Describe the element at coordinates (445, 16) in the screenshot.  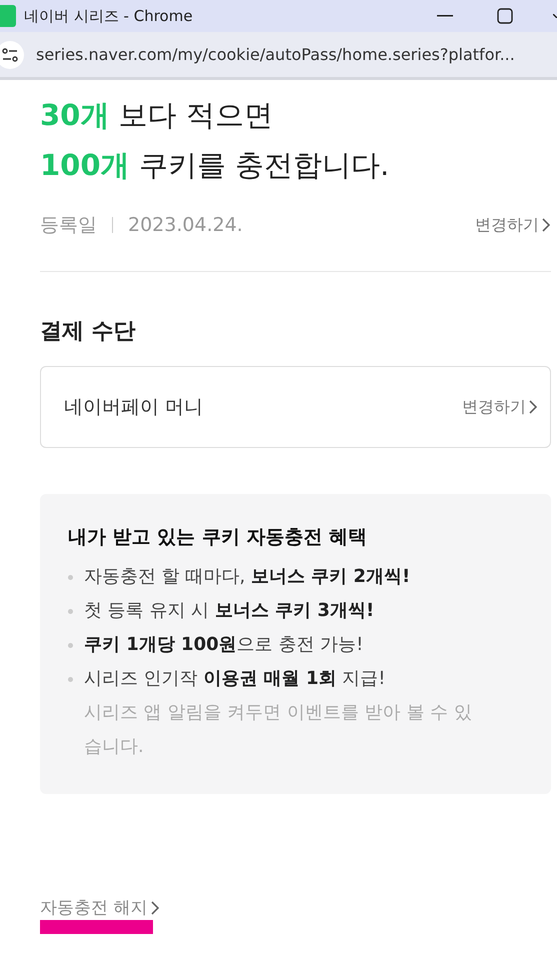
I see `minimize-icon` at that location.